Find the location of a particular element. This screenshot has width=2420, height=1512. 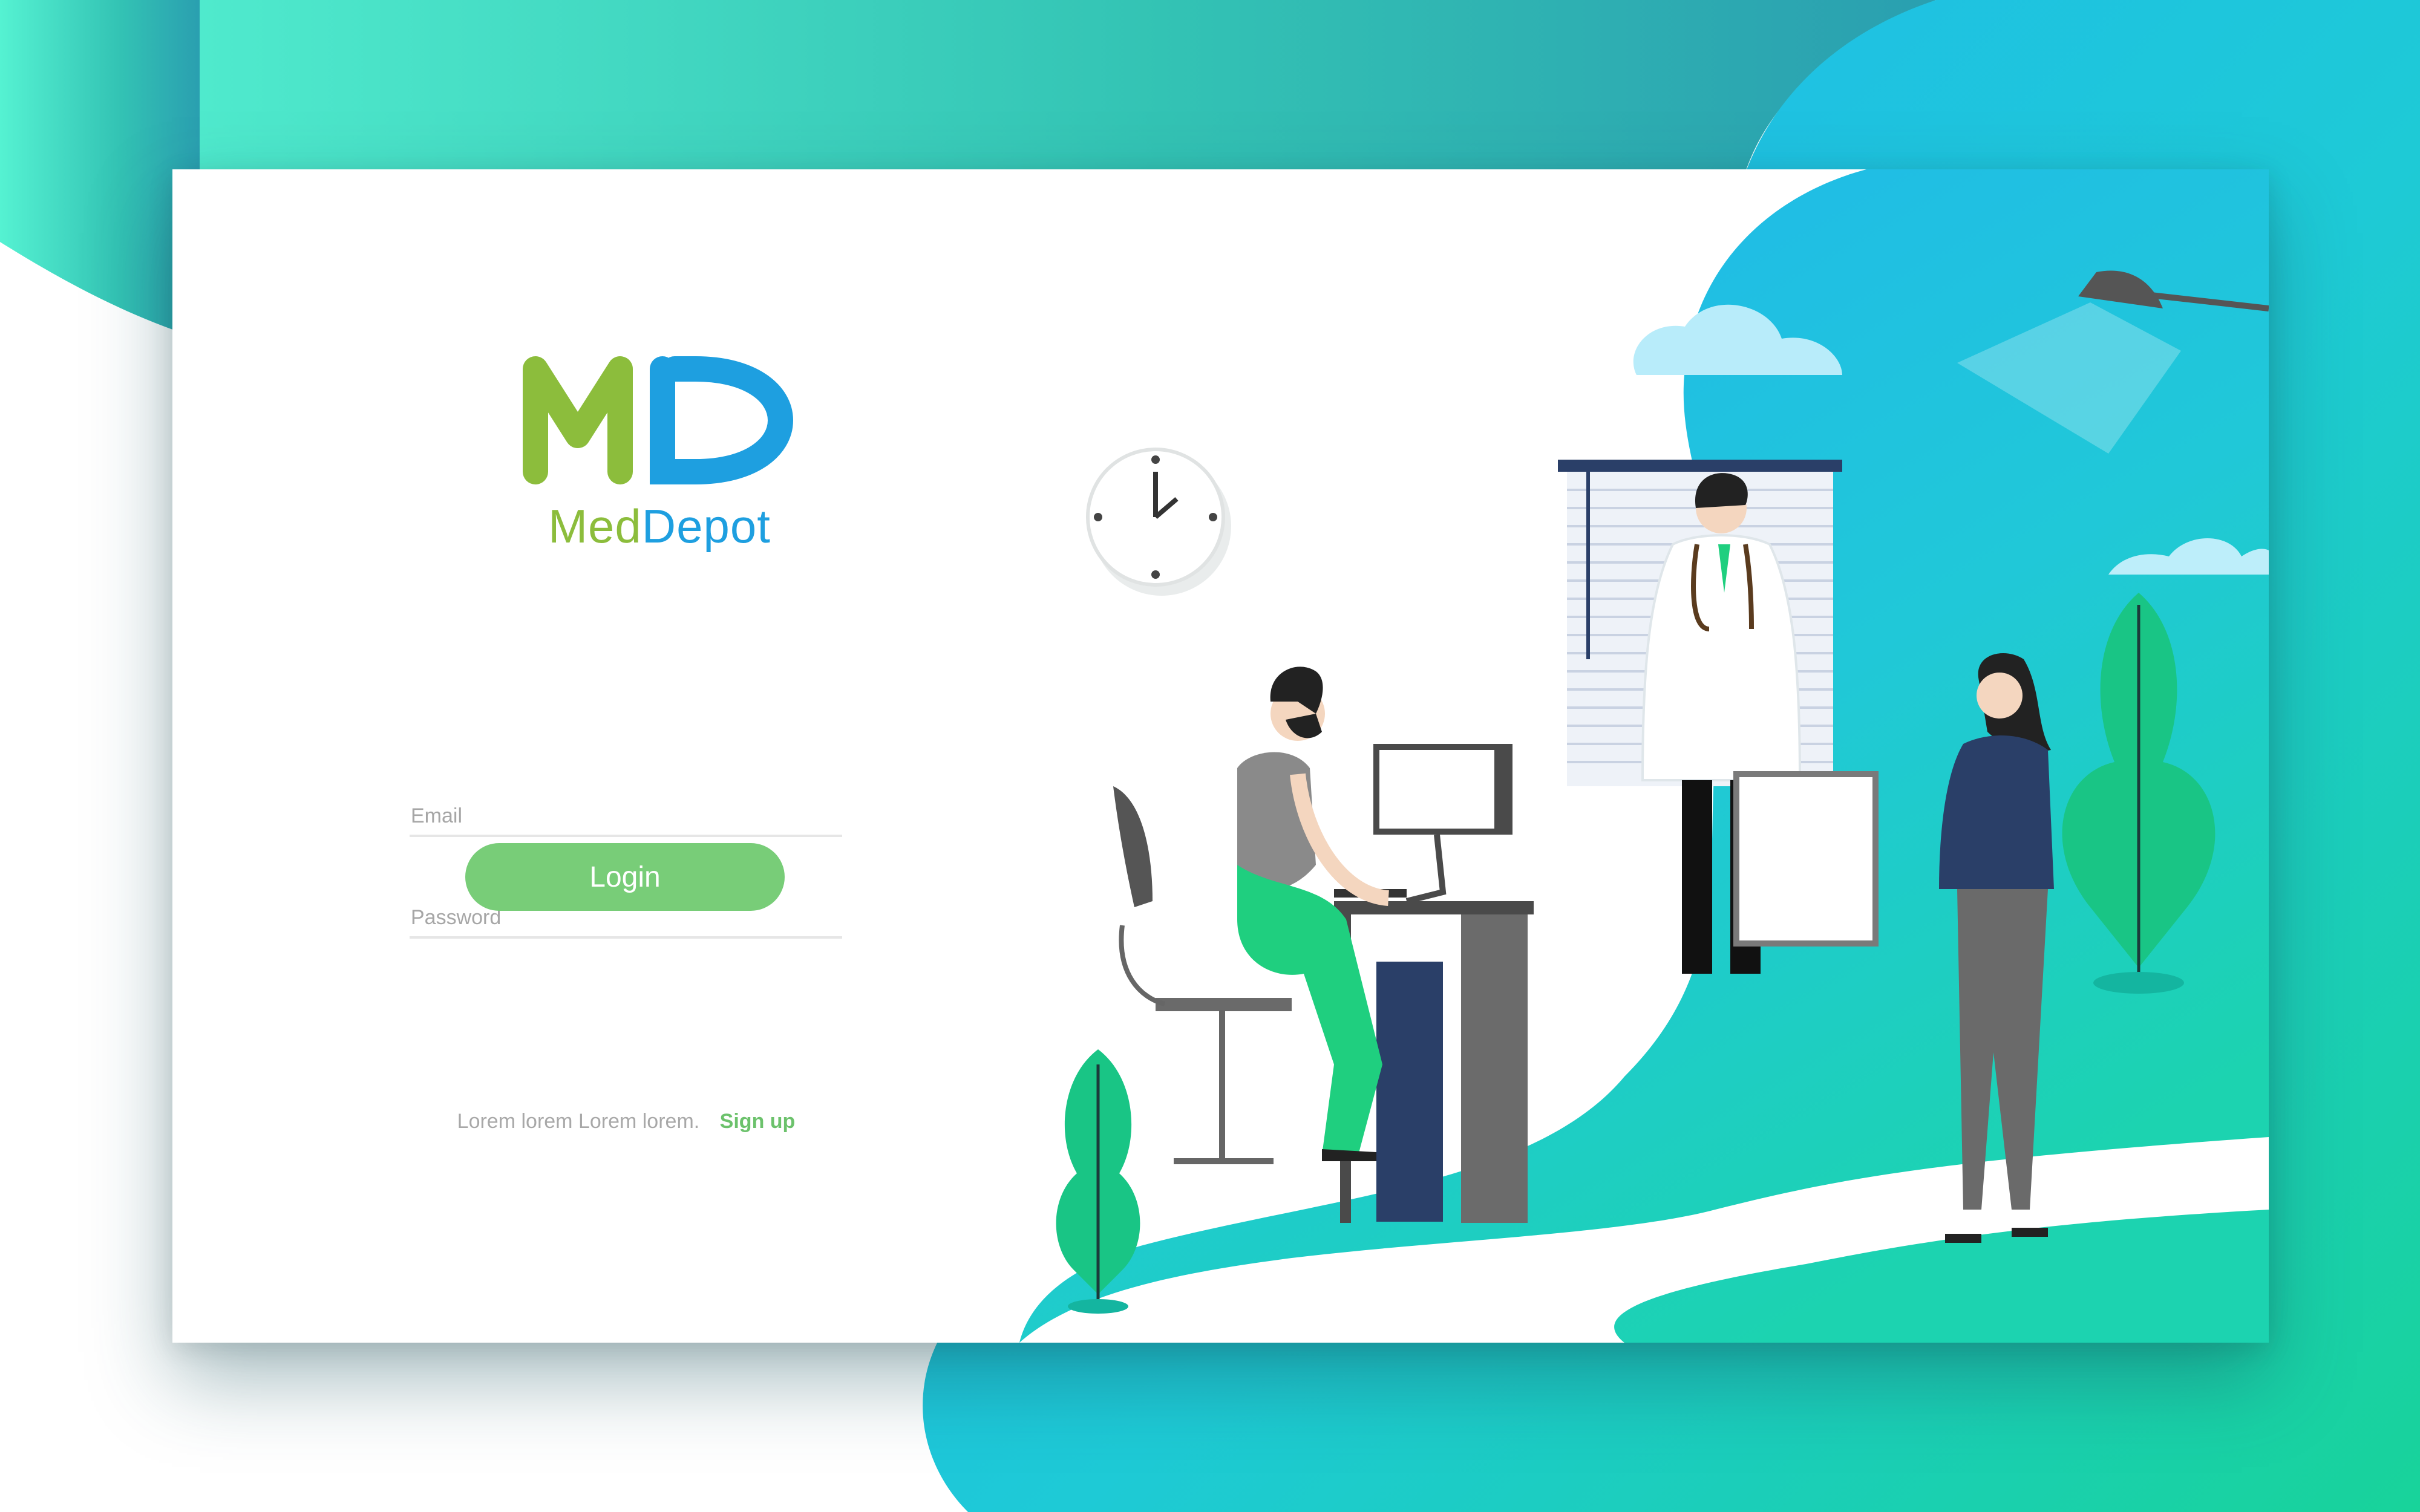

signup-row: Lorem lorem Lorem lorem. Sign up is located at coordinates (626, 1121).